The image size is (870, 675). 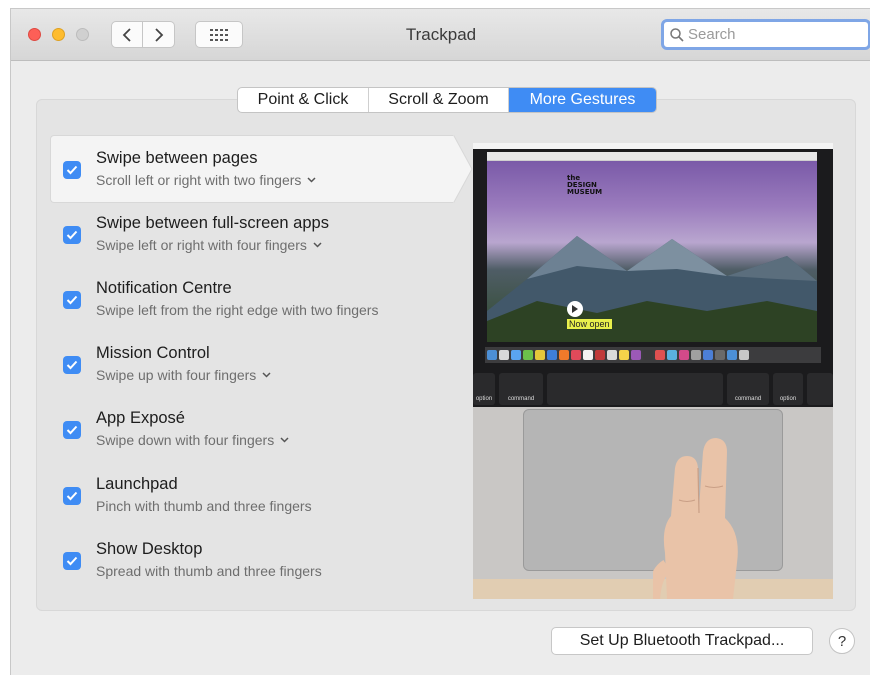 What do you see at coordinates (164, 288) in the screenshot?
I see `gesture-title: Notification Centre` at bounding box center [164, 288].